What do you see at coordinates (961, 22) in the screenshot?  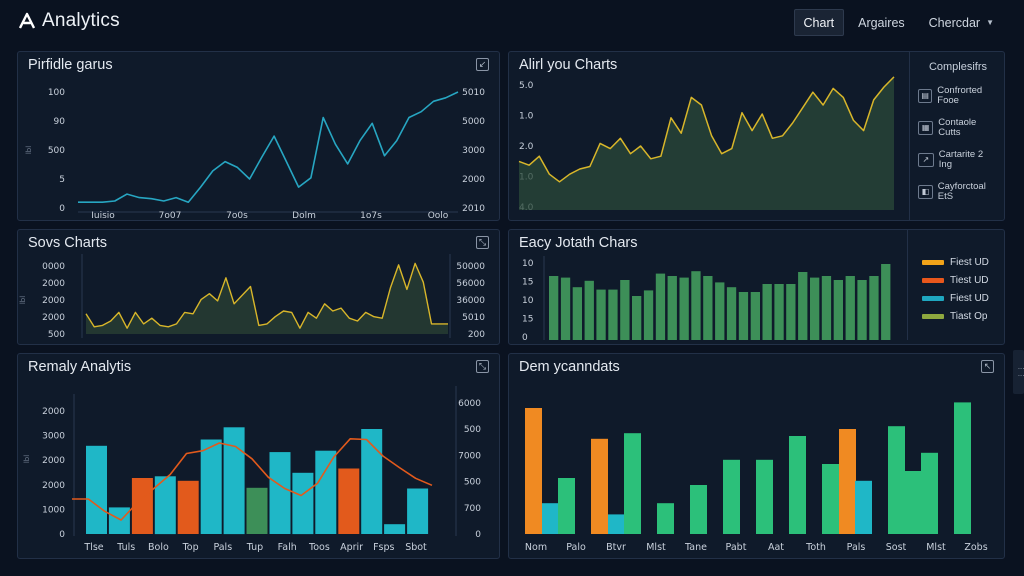 I see `tab-chercdar: Chercdar ▼` at bounding box center [961, 22].